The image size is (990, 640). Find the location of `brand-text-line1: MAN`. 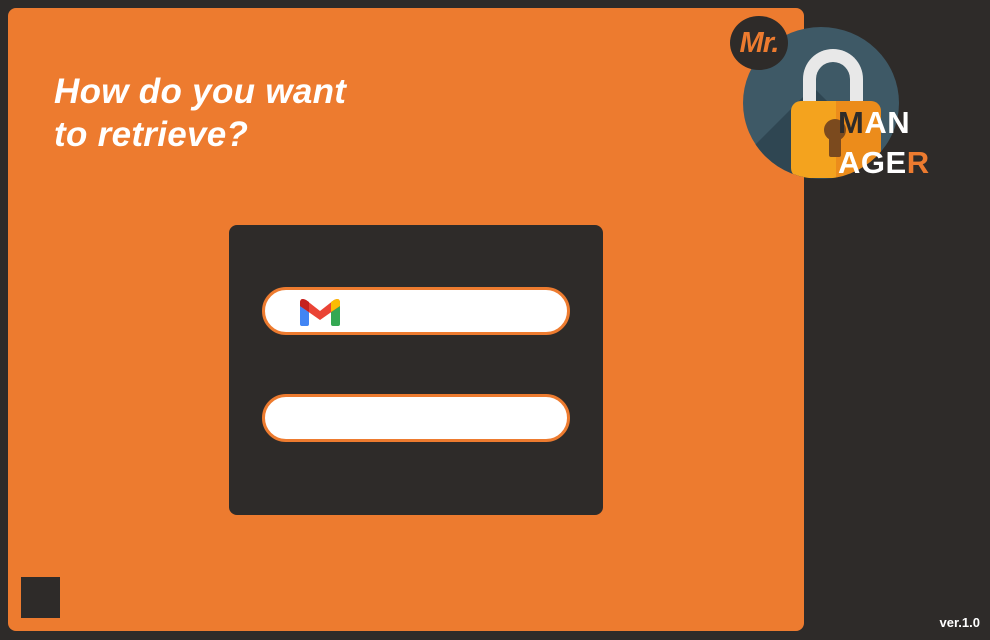

brand-text-line1: MAN is located at coordinates (874, 122).